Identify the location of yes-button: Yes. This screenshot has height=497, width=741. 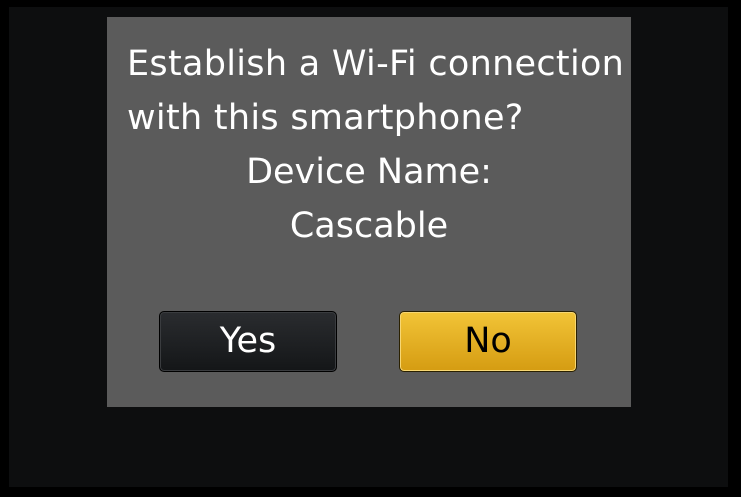
(248, 341).